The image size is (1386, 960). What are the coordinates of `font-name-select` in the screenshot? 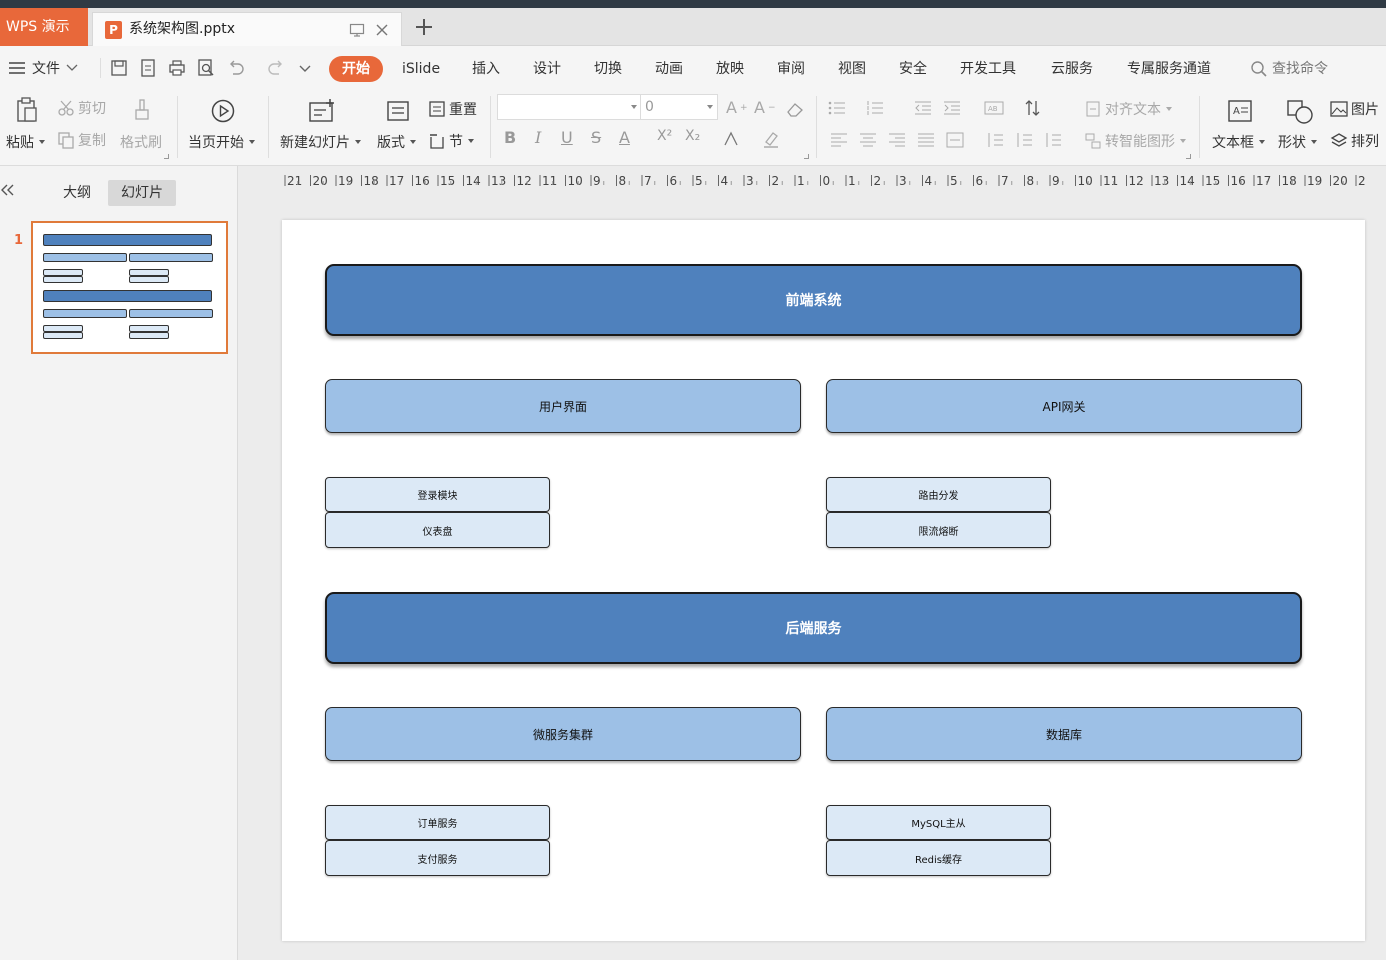 It's located at (569, 107).